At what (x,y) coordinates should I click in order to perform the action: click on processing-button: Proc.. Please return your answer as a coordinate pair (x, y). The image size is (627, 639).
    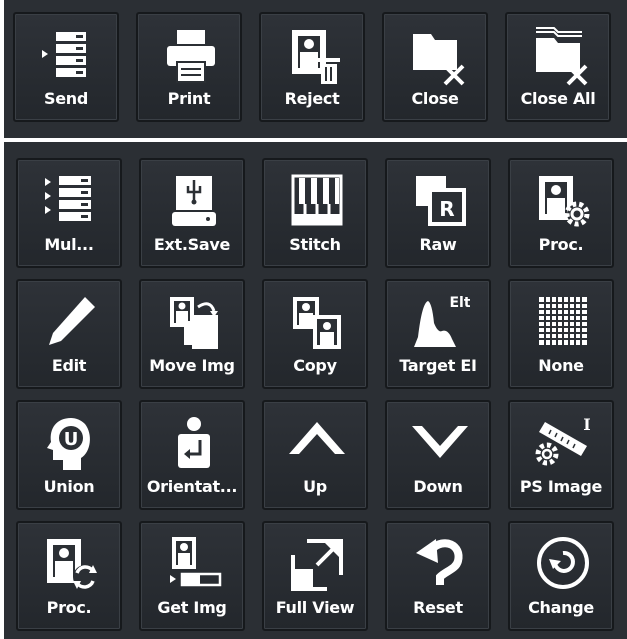
    Looking at the image, I should click on (561, 213).